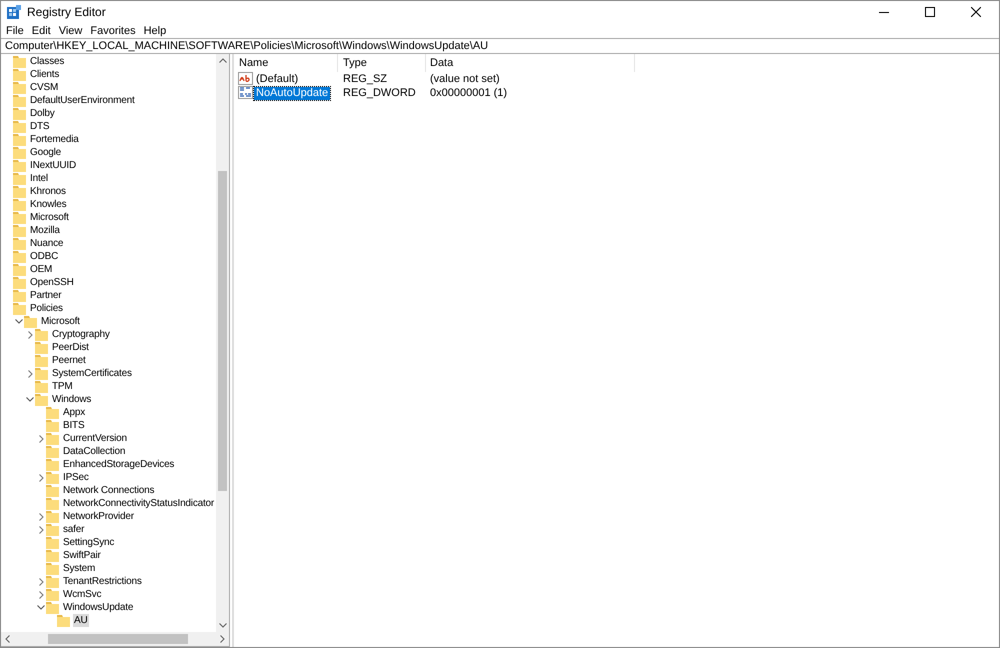 This screenshot has height=648, width=1000. What do you see at coordinates (74, 529) in the screenshot?
I see `tree-item: safer` at bounding box center [74, 529].